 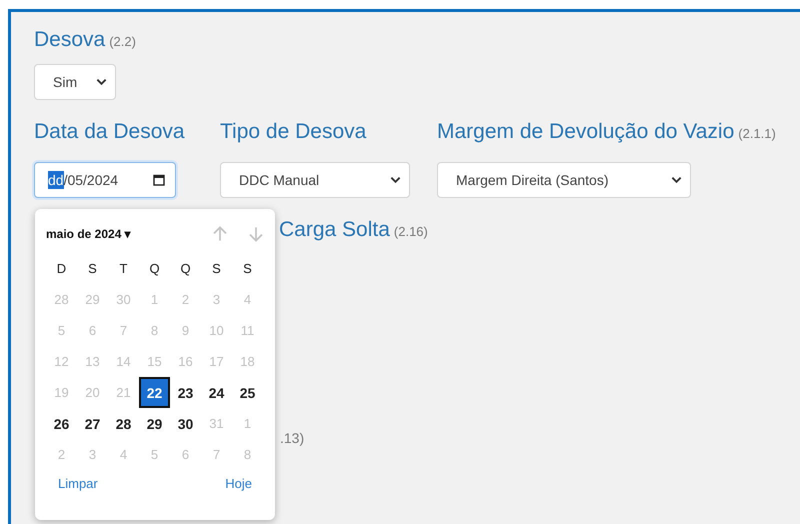 What do you see at coordinates (220, 234) in the screenshot?
I see `arrow-up-icon` at bounding box center [220, 234].